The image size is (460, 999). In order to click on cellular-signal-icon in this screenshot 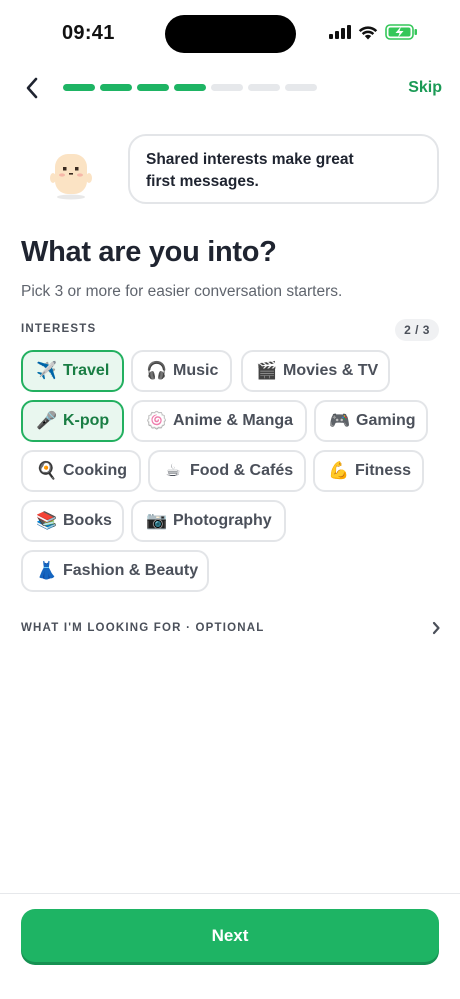, I will do `click(340, 32)`.